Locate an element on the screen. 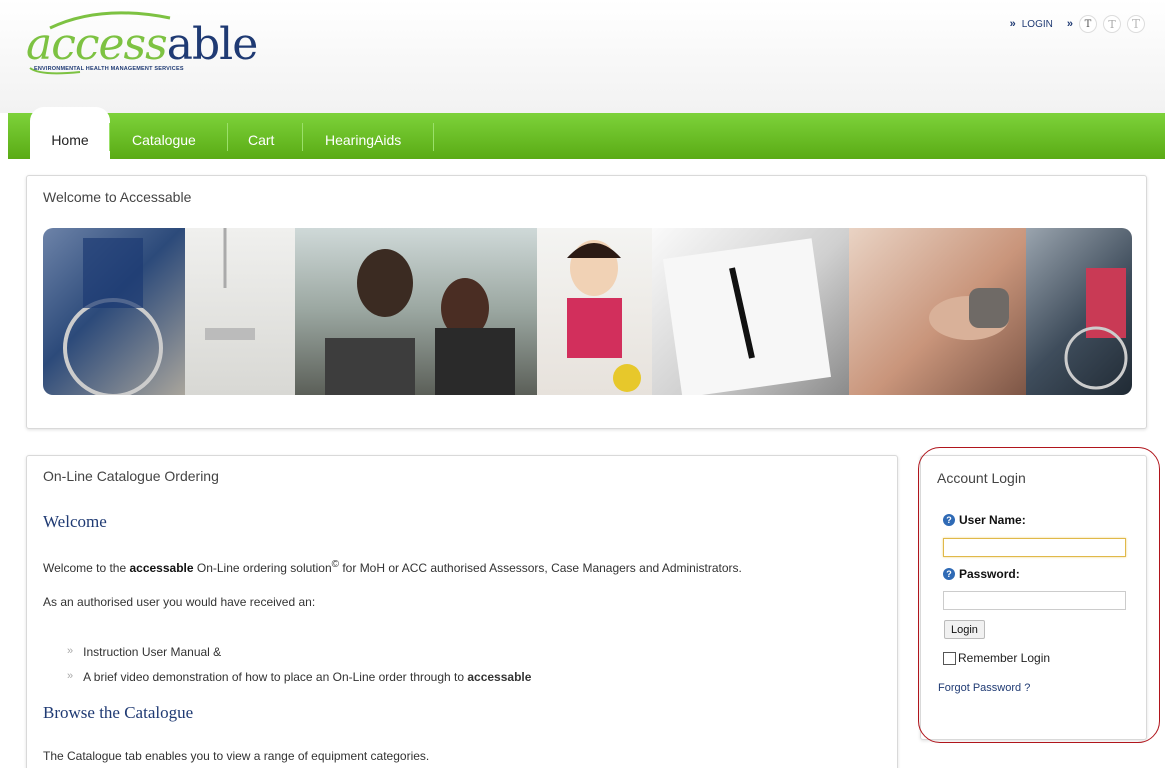 Image resolution: width=1165 pixels, height=768 pixels. welcome-heading: Welcome is located at coordinates (75, 521).